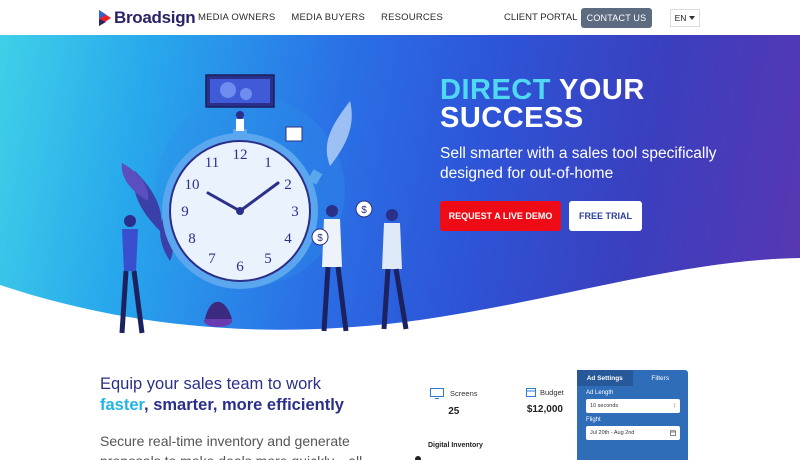 The height and width of the screenshot is (460, 800). What do you see at coordinates (155, 17) in the screenshot?
I see `logo-text: Broadsign` at bounding box center [155, 17].